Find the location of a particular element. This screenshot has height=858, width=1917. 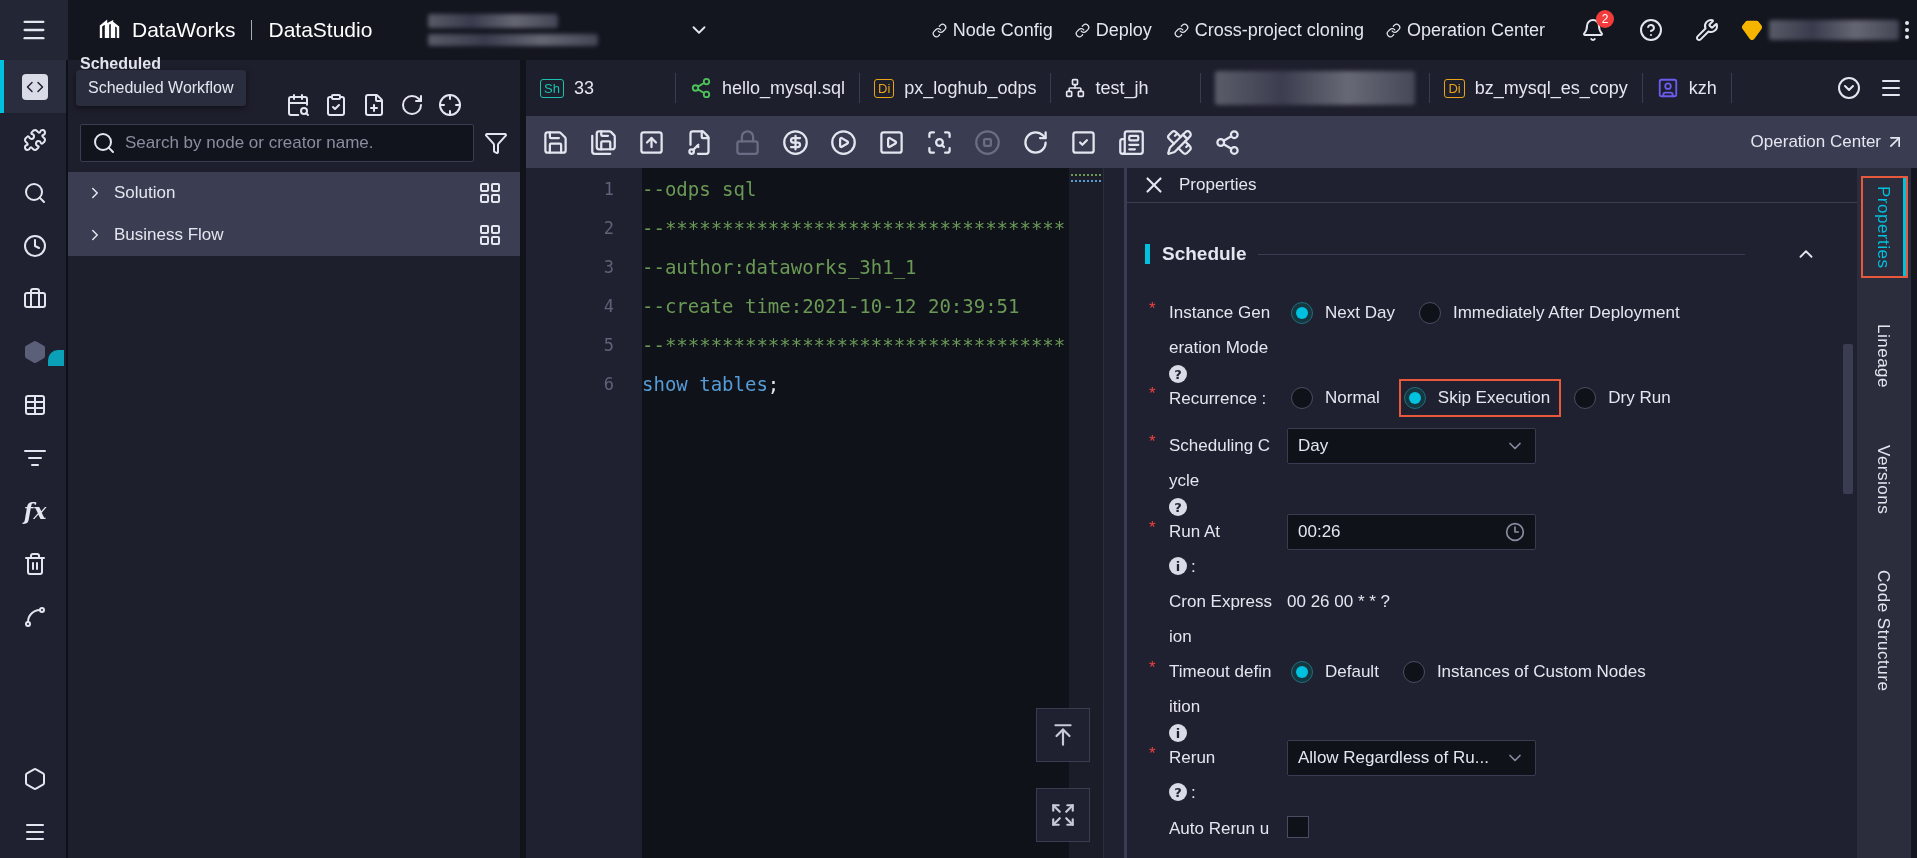

check-square-icon is located at coordinates (1083, 142).